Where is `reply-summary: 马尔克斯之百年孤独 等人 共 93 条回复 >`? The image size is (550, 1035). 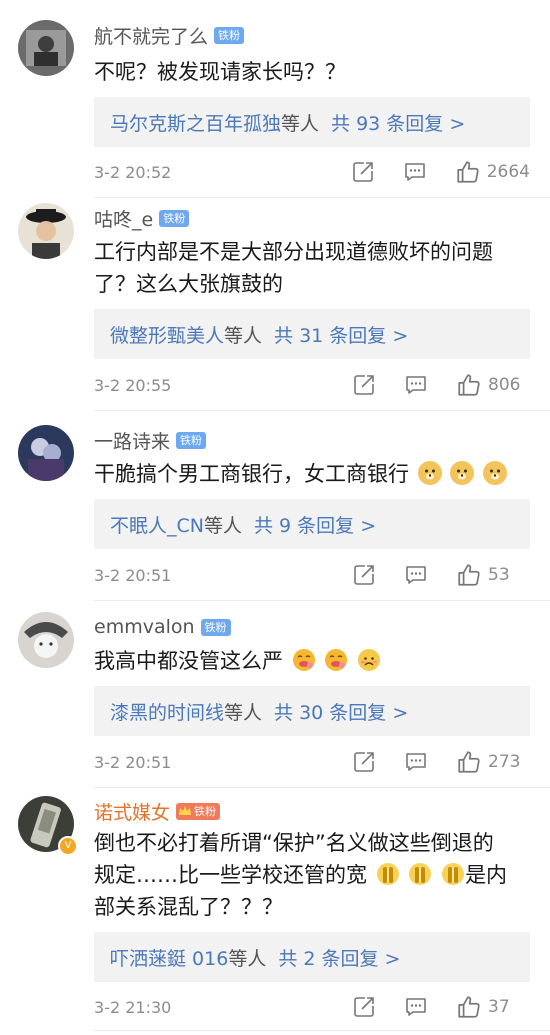
reply-summary: 马尔克斯之百年孤独 等人 共 93 条回复 > is located at coordinates (312, 122).